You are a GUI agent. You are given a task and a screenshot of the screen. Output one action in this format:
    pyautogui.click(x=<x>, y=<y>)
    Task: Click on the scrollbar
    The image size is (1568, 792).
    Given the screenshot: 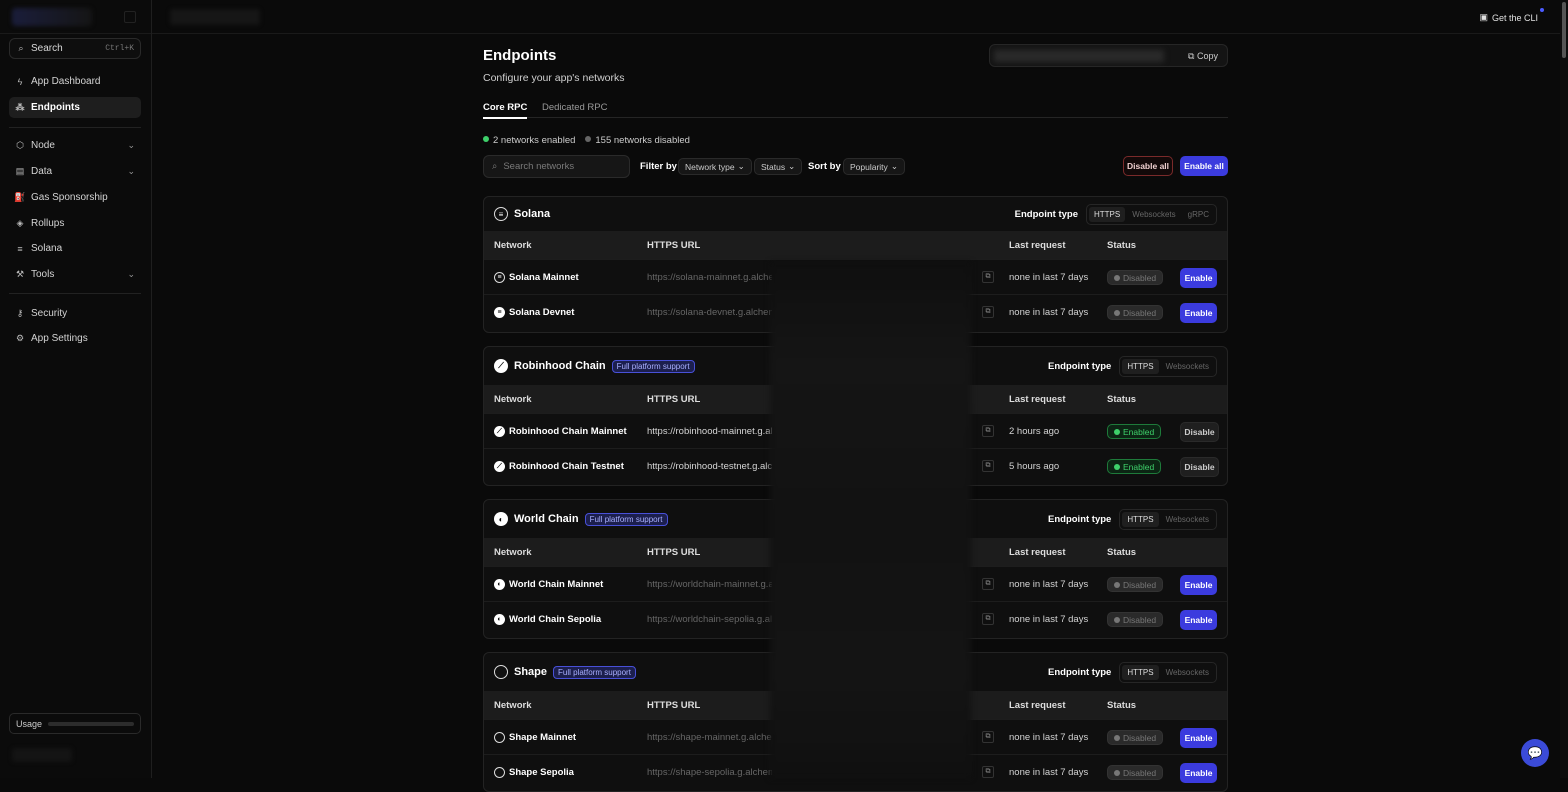 What is the action you would take?
    pyautogui.click(x=1564, y=389)
    